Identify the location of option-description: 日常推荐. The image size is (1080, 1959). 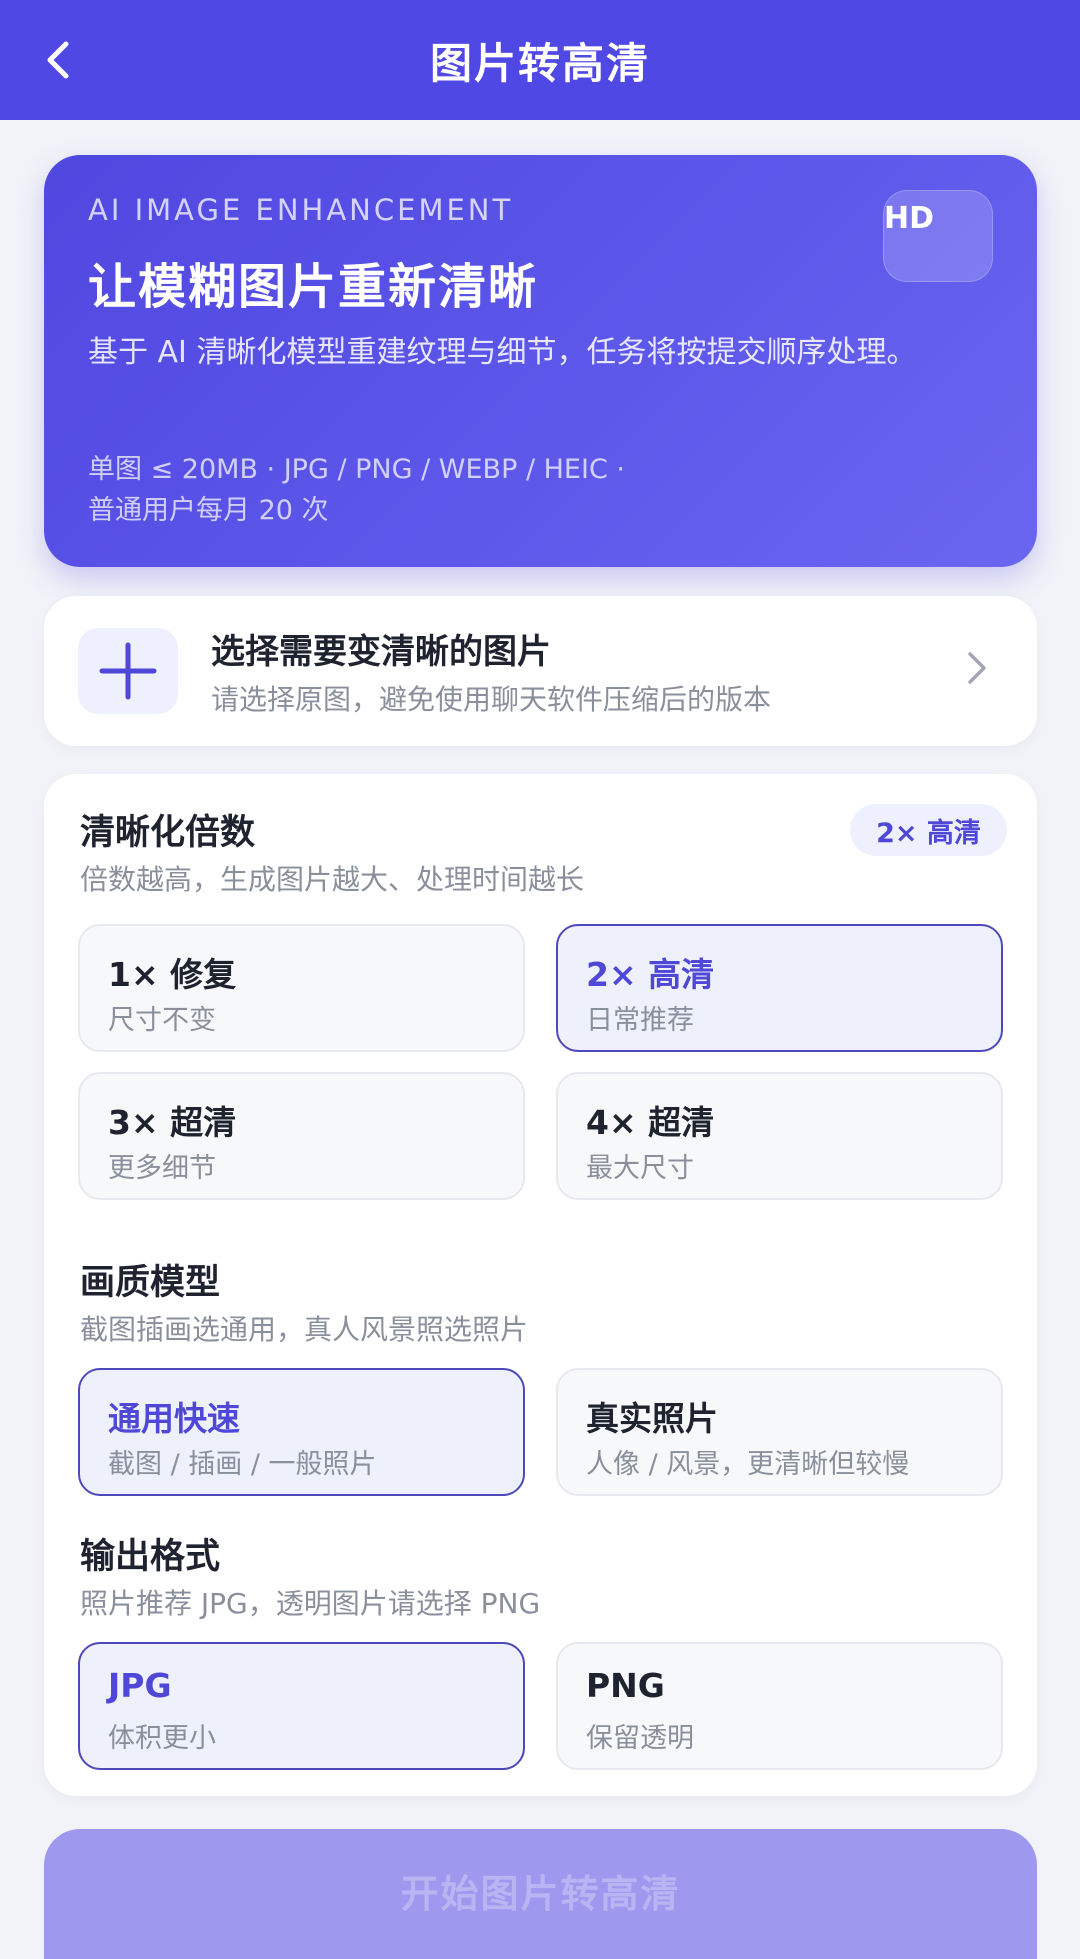
(640, 1020).